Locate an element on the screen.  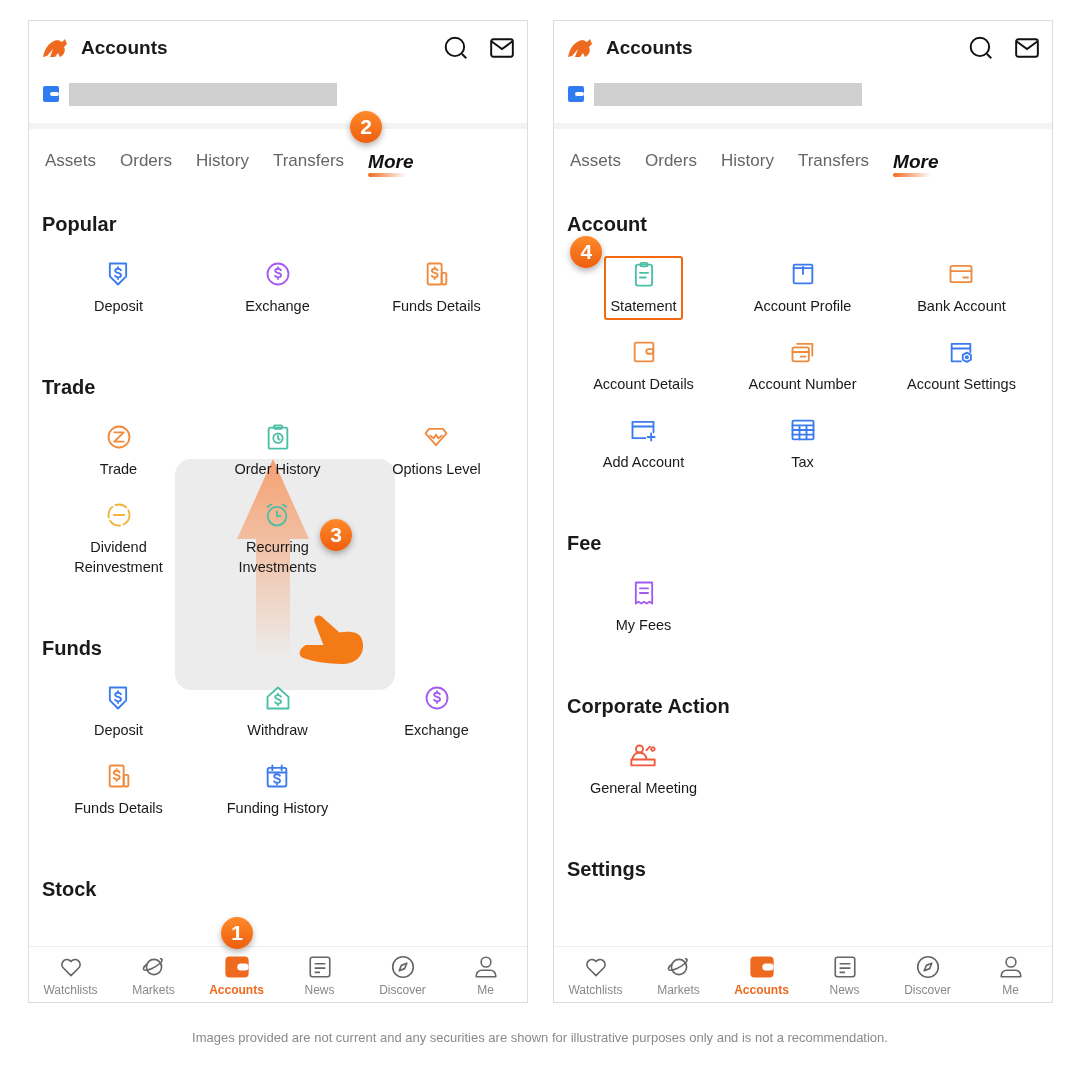
menu-item: Trade is located at coordinates (118, 451).